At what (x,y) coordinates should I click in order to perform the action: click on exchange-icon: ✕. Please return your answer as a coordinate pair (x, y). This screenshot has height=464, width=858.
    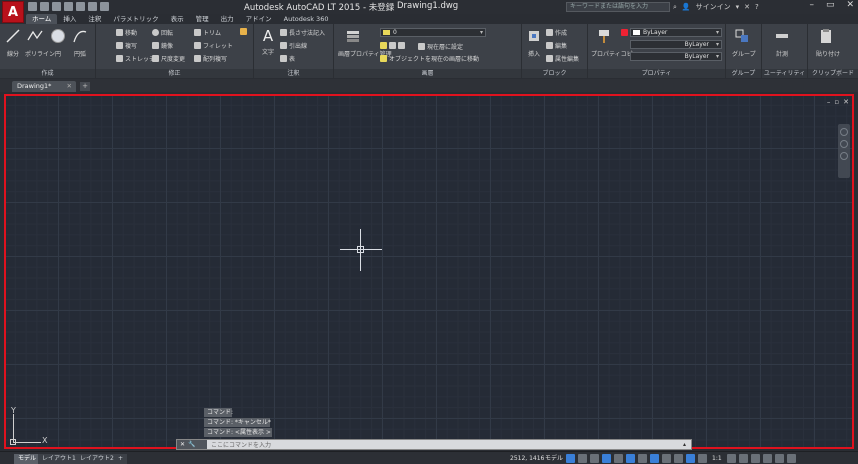
    Looking at the image, I should click on (747, 7).